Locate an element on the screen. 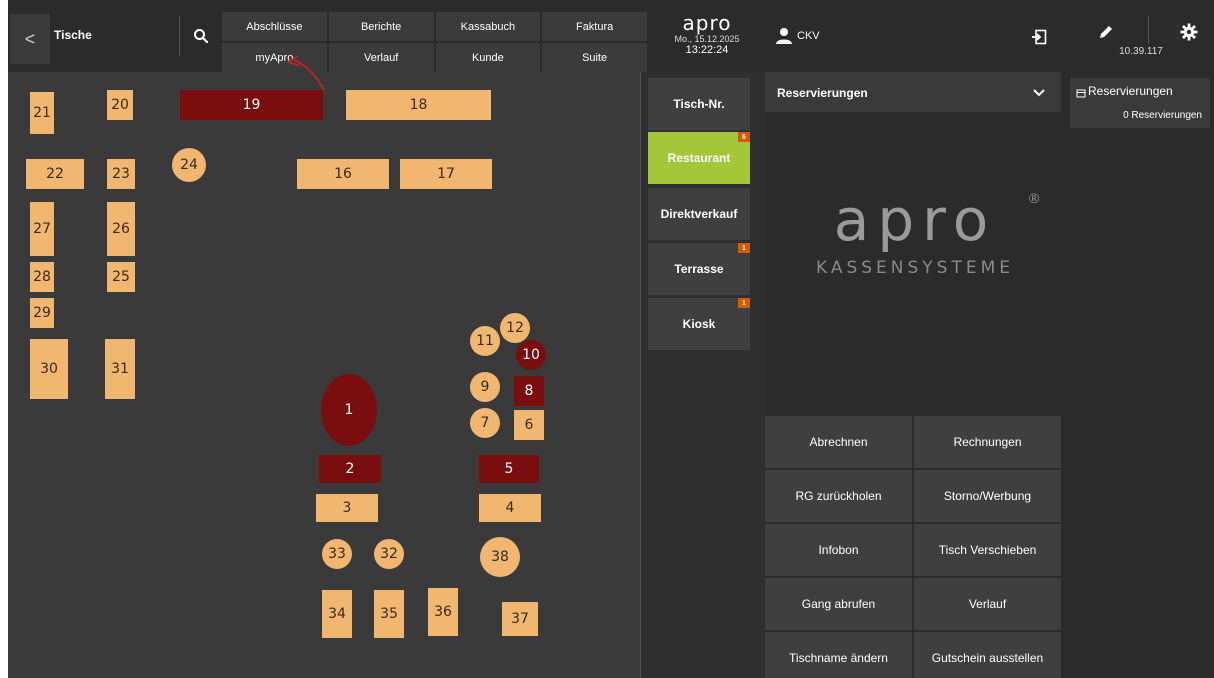 Image resolution: width=1214 pixels, height=678 pixels. table-4: 4 is located at coordinates (510, 508).